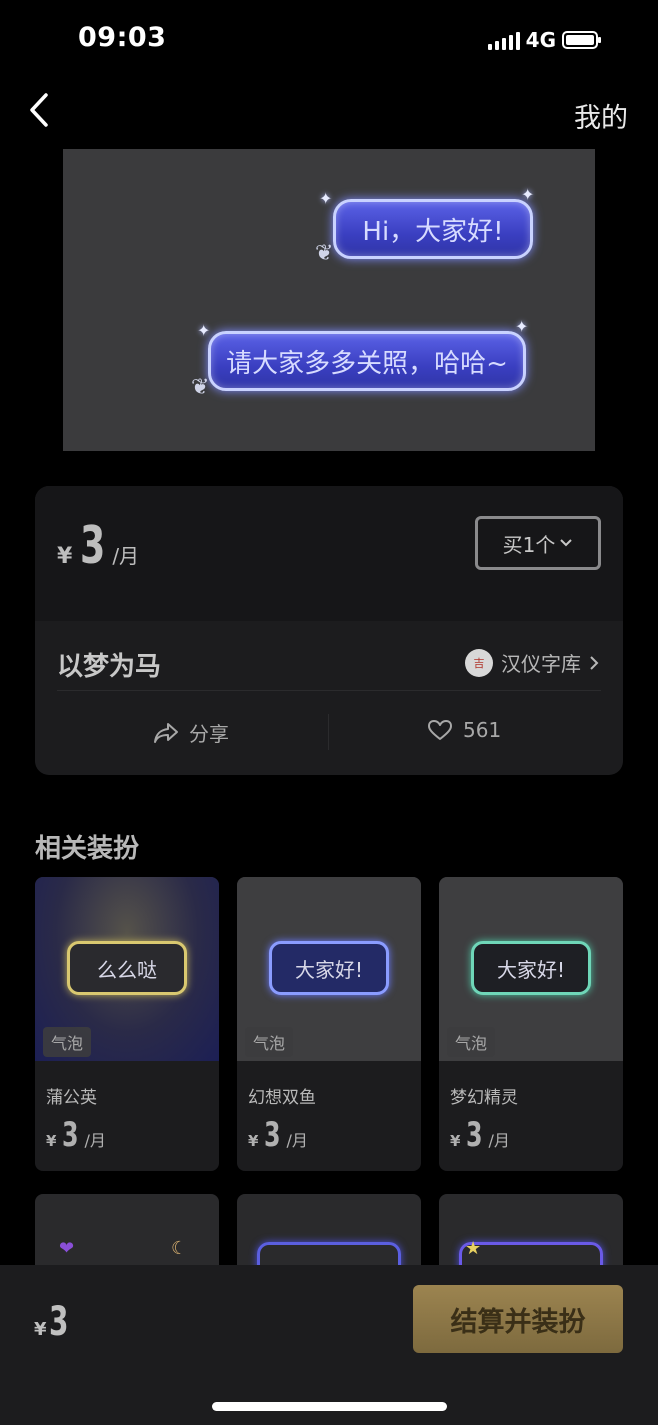  Describe the element at coordinates (433, 229) in the screenshot. I see `preview-bubble-1: Hi，大家好!` at that location.